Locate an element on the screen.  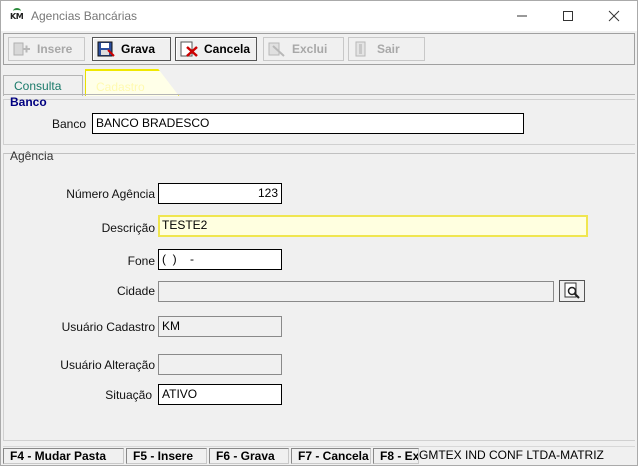
descricao-label: Descrição is located at coordinates (128, 228).